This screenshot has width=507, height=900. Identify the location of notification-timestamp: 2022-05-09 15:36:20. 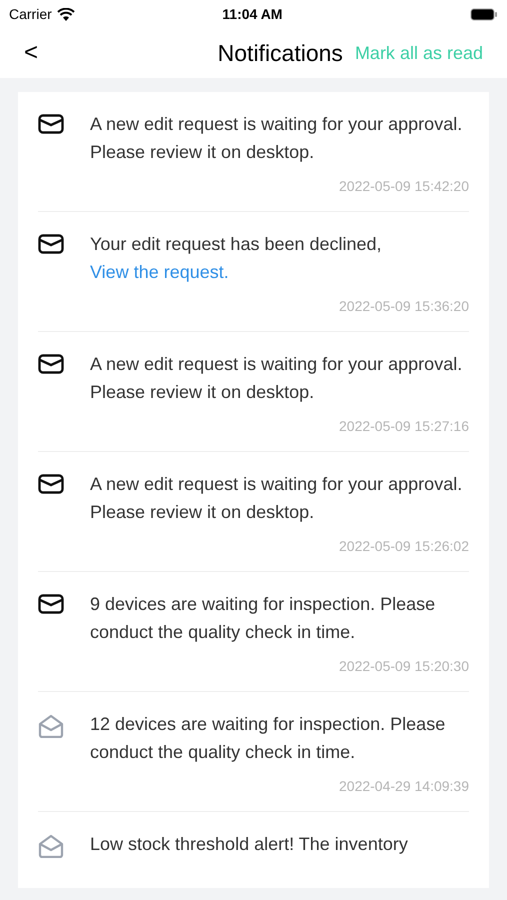
(404, 306).